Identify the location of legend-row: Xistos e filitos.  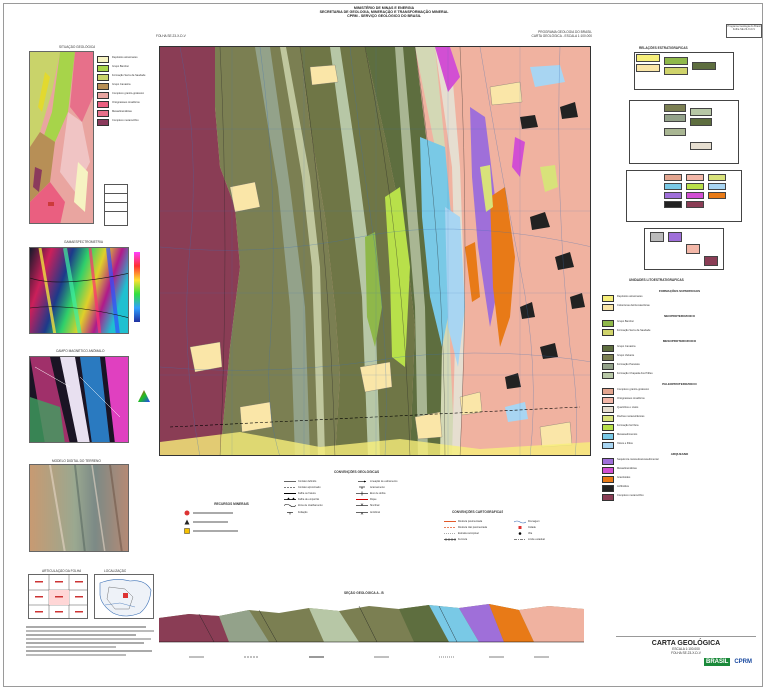
(679, 445).